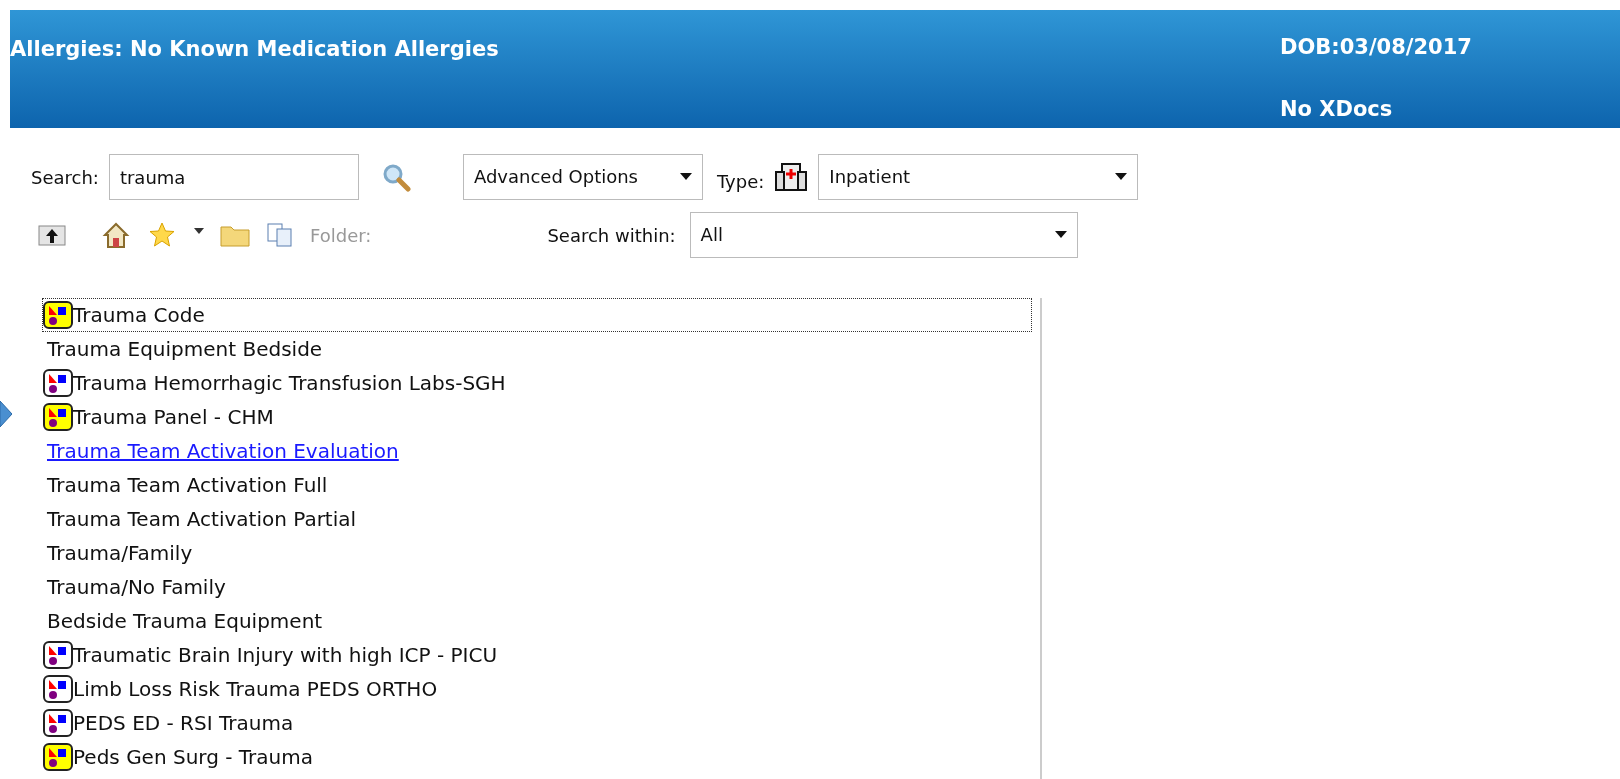 Image resolution: width=1620 pixels, height=779 pixels. Describe the element at coordinates (1337, 109) in the screenshot. I see `xdocs-text: No XDocs` at that location.